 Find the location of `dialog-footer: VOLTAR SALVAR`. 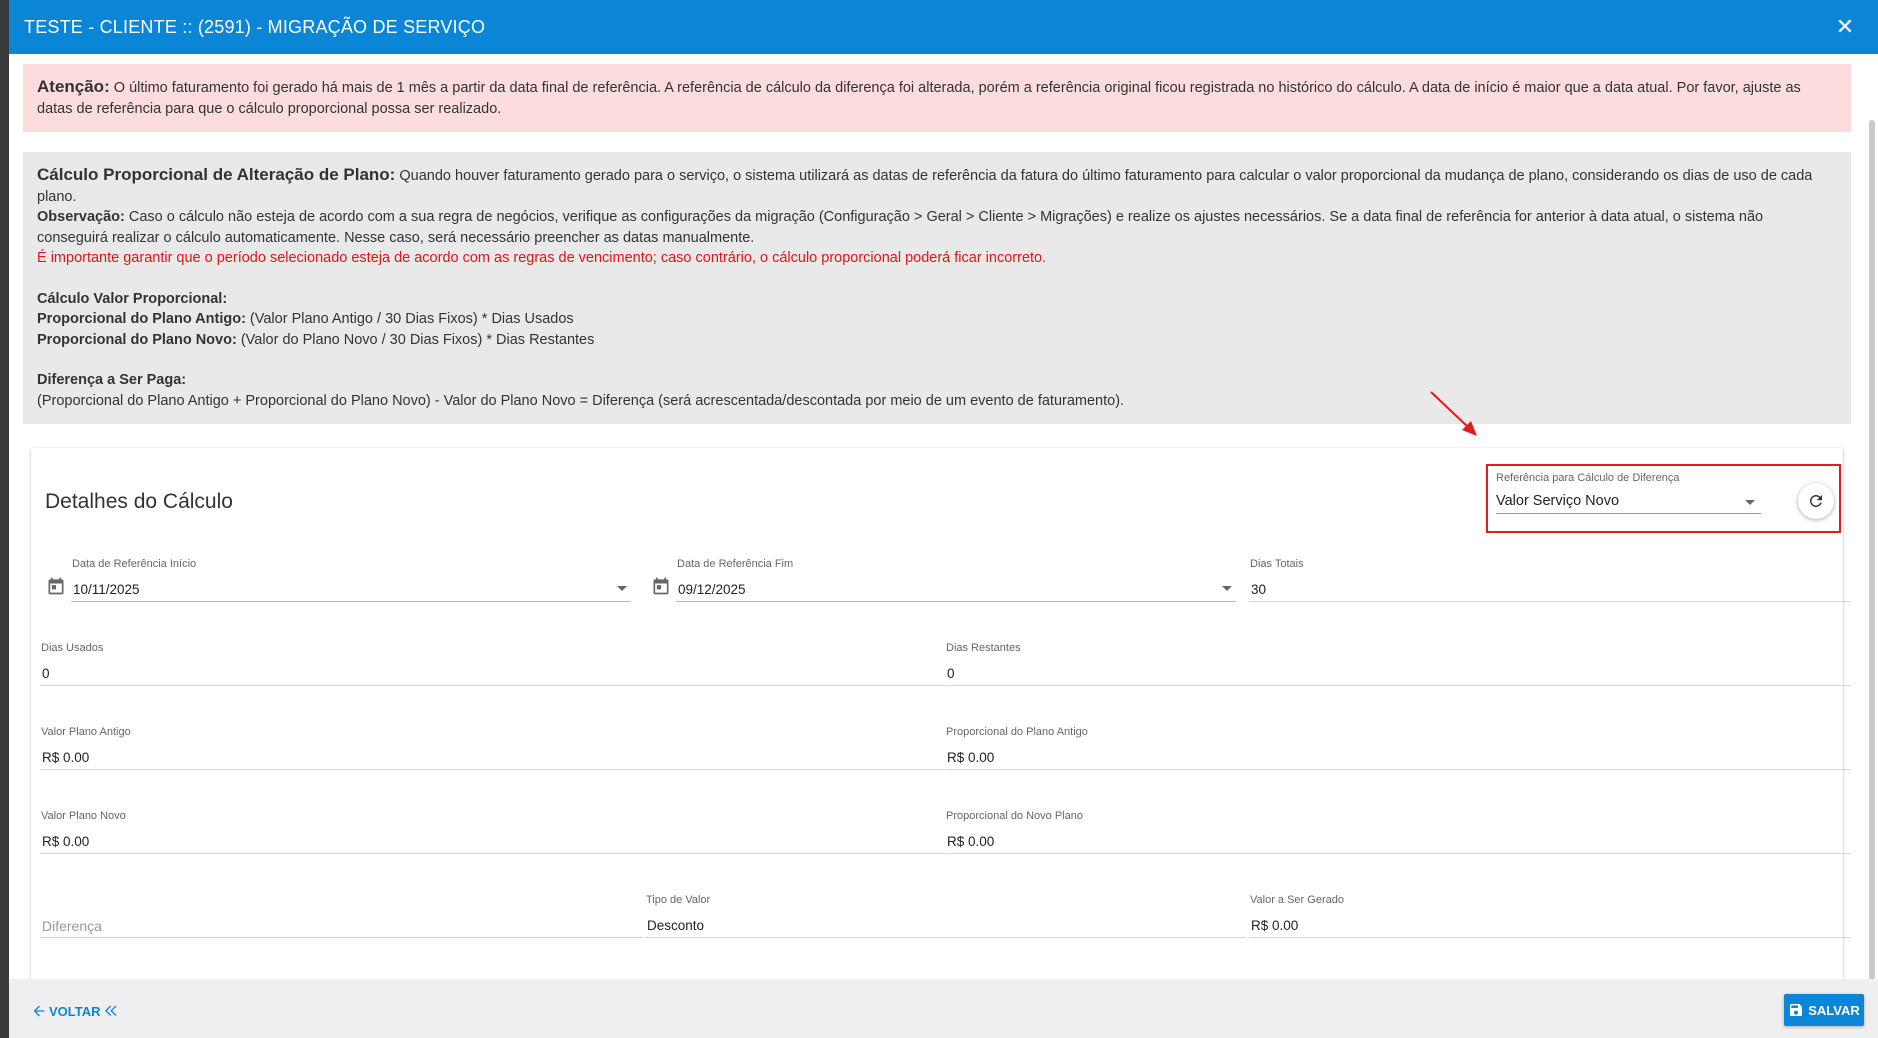

dialog-footer: VOLTAR SALVAR is located at coordinates (943, 1008).